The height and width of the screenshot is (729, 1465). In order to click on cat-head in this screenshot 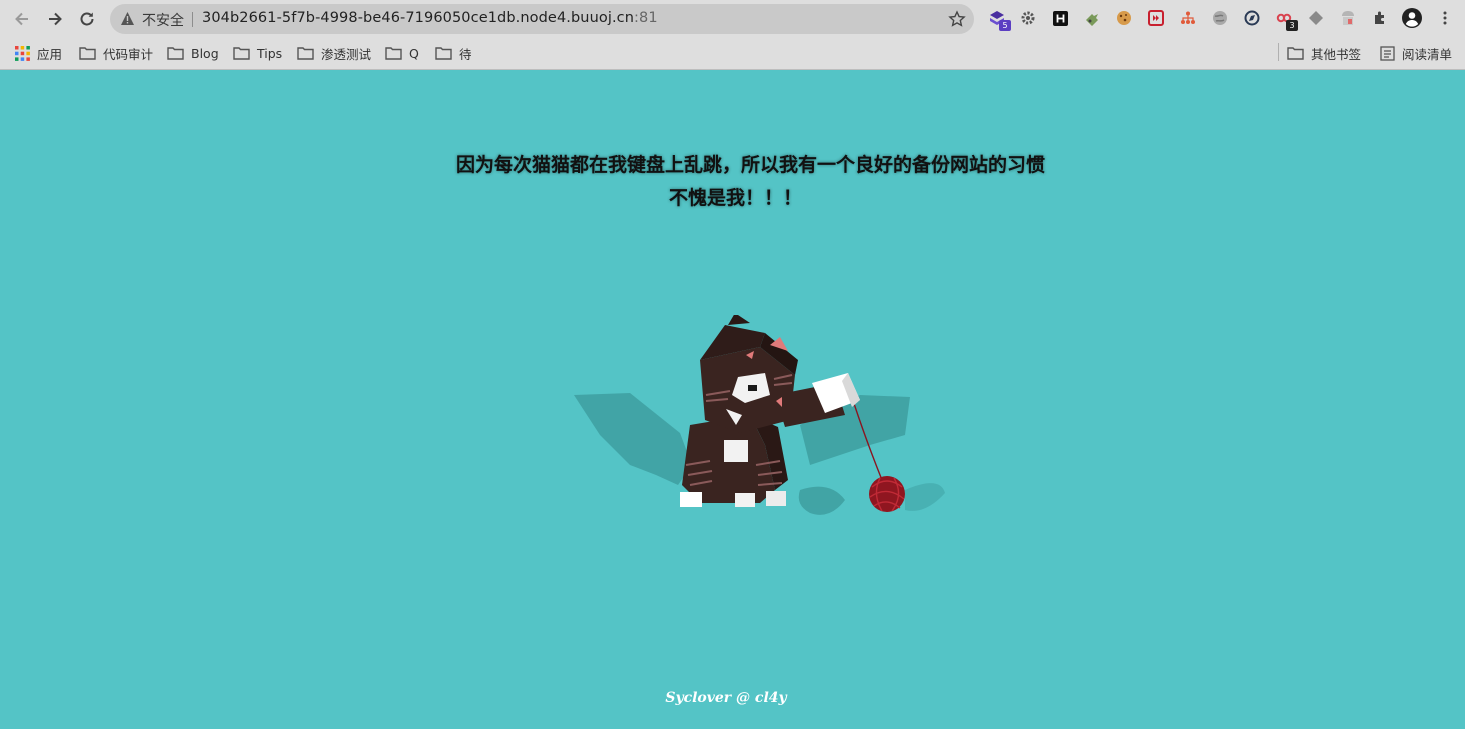, I will do `click(749, 374)`.